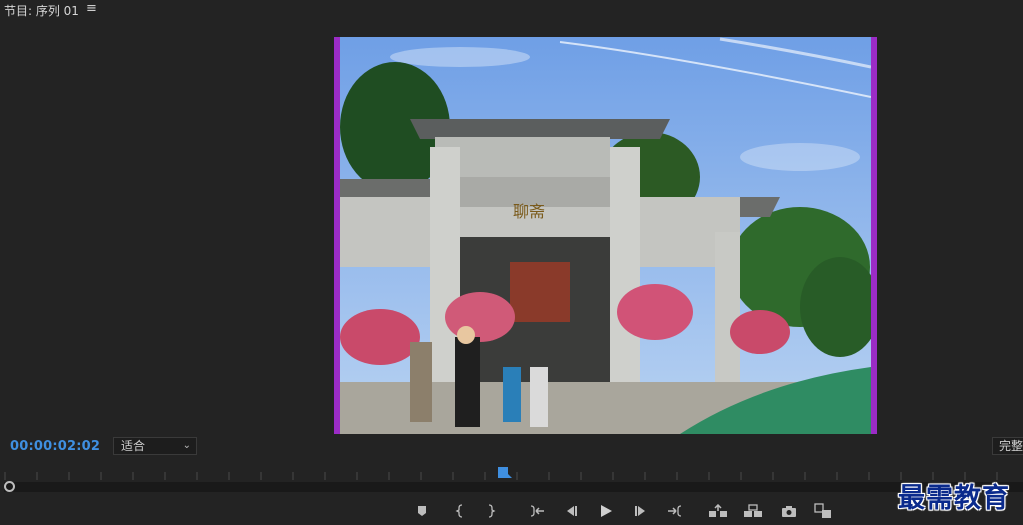  I want to click on resolution-value: 完整, so click(1011, 446).